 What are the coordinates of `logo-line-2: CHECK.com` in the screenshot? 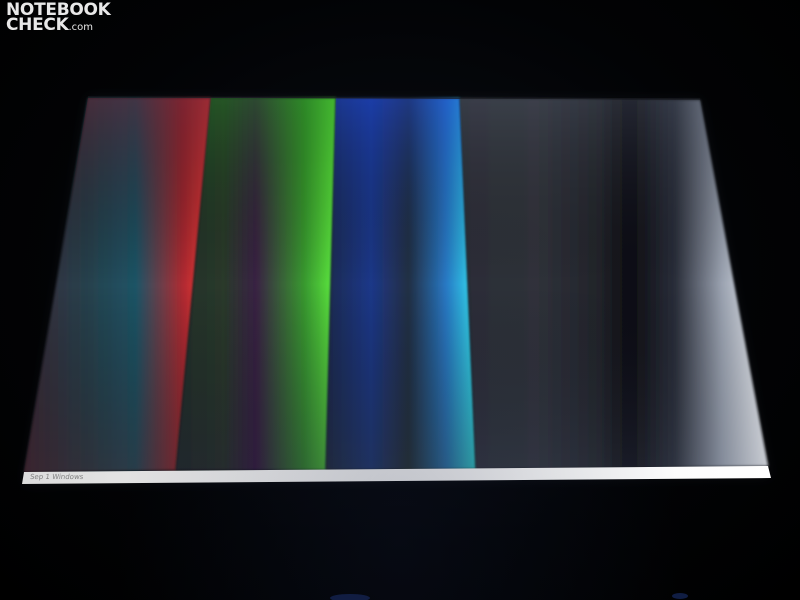 It's located at (58, 25).